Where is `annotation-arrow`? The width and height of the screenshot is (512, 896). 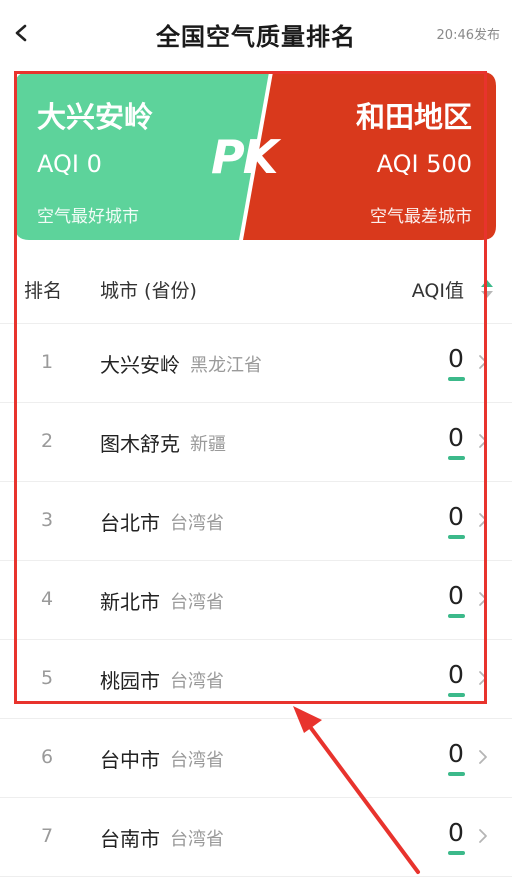
annotation-arrow is located at coordinates (356, 790).